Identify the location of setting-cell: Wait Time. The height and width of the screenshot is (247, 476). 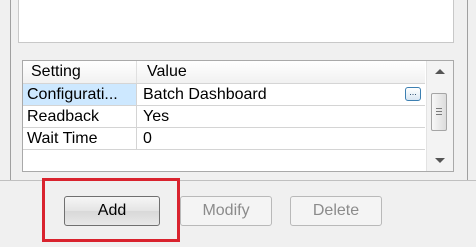
(80, 139).